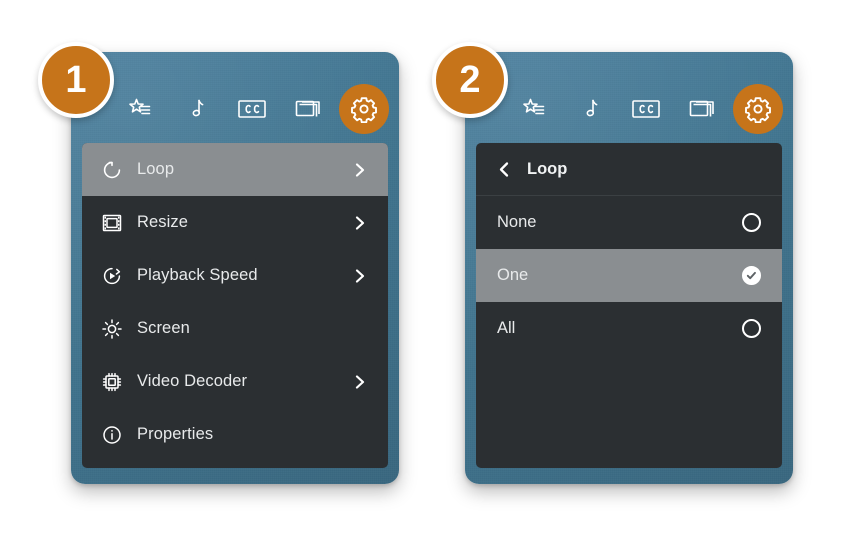 The image size is (860, 555). Describe the element at coordinates (547, 168) in the screenshot. I see `loop-panel-title: Loop` at that location.